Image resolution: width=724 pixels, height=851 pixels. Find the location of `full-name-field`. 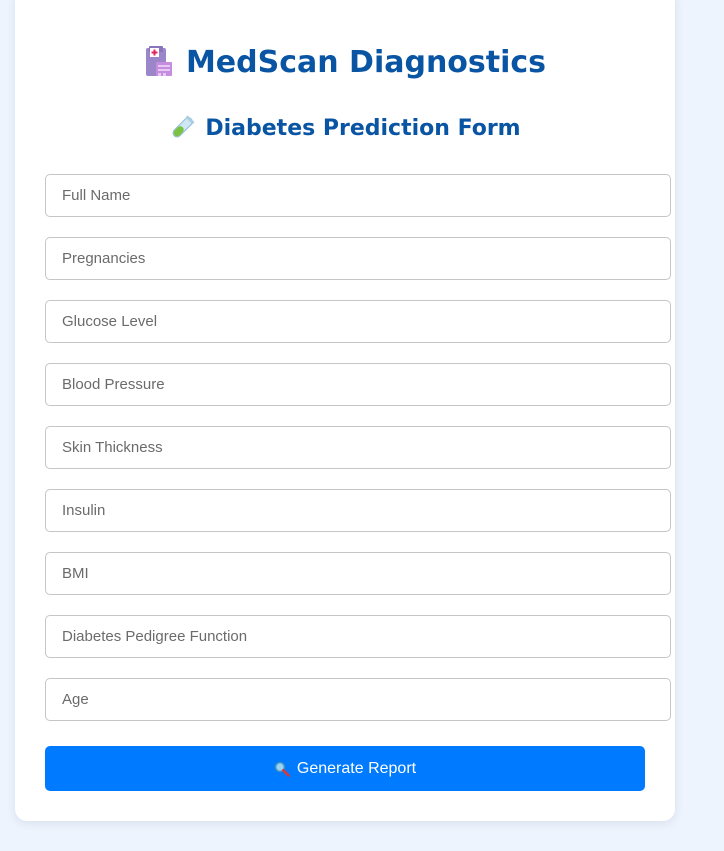

full-name-field is located at coordinates (358, 195).